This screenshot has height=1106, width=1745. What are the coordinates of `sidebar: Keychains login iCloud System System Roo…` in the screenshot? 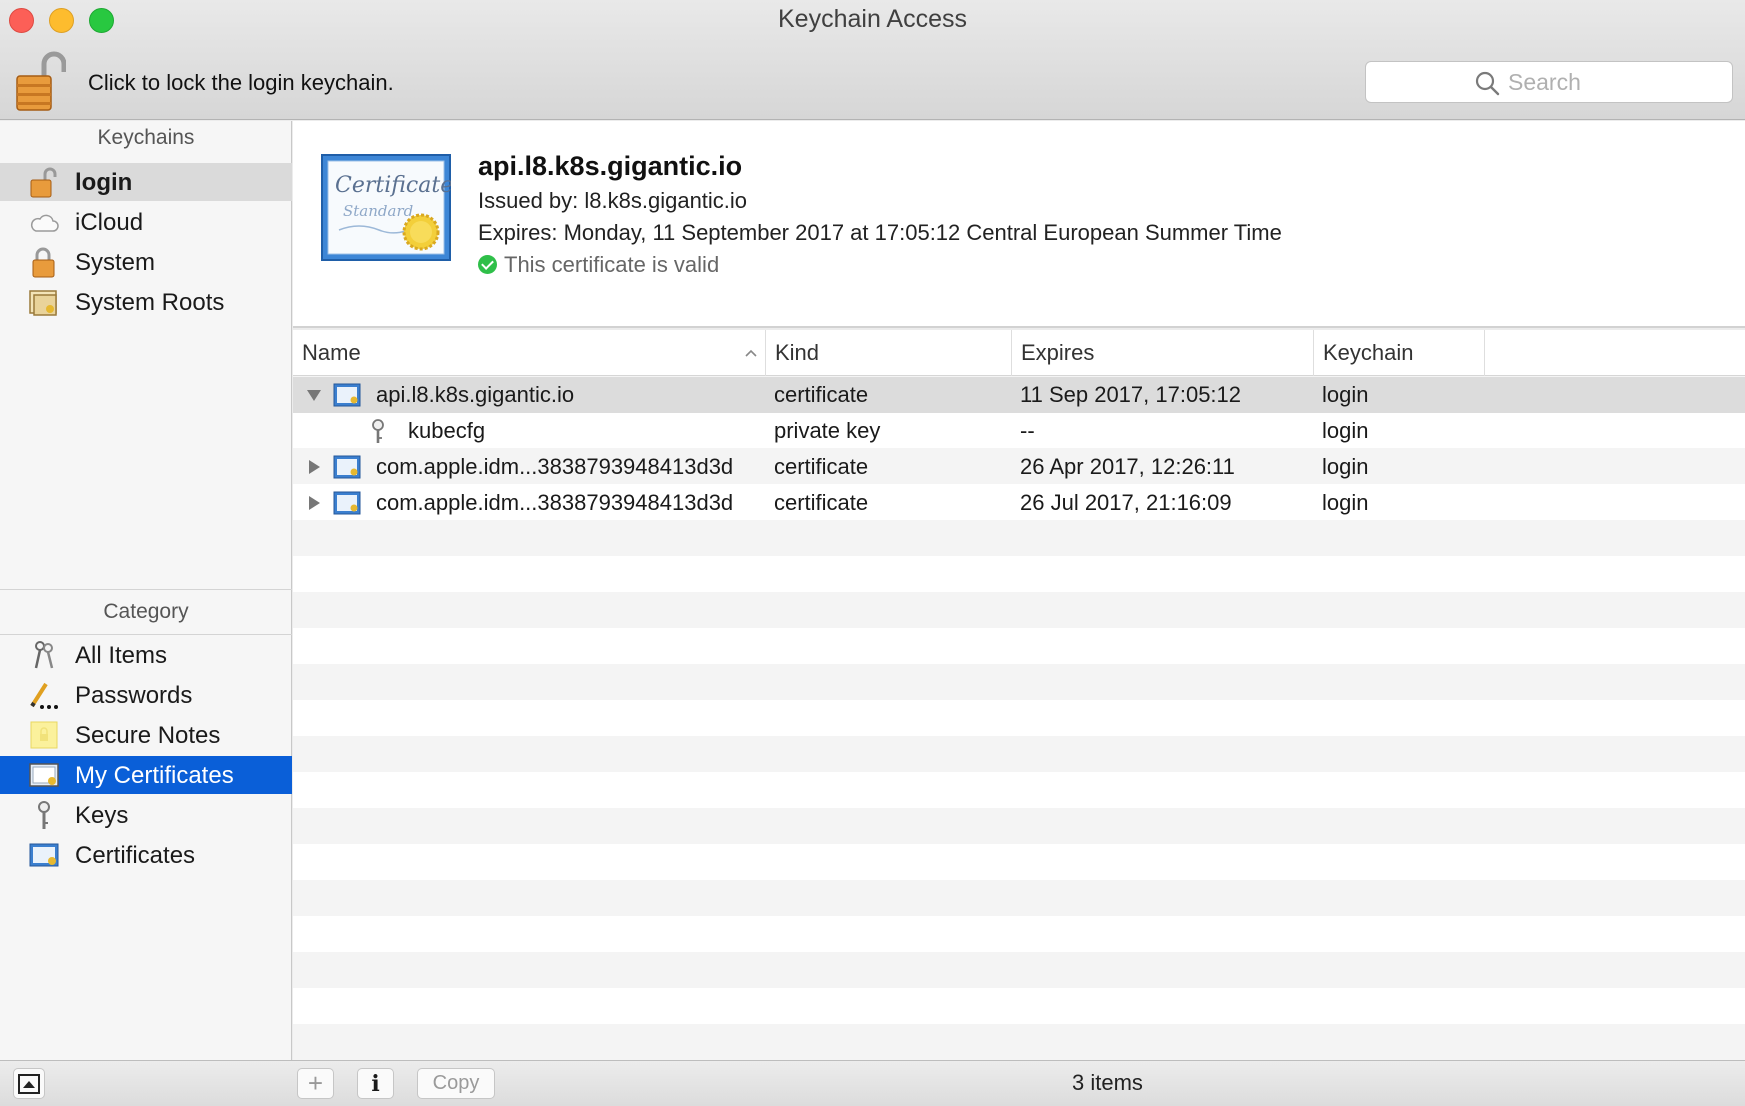 It's located at (146, 590).